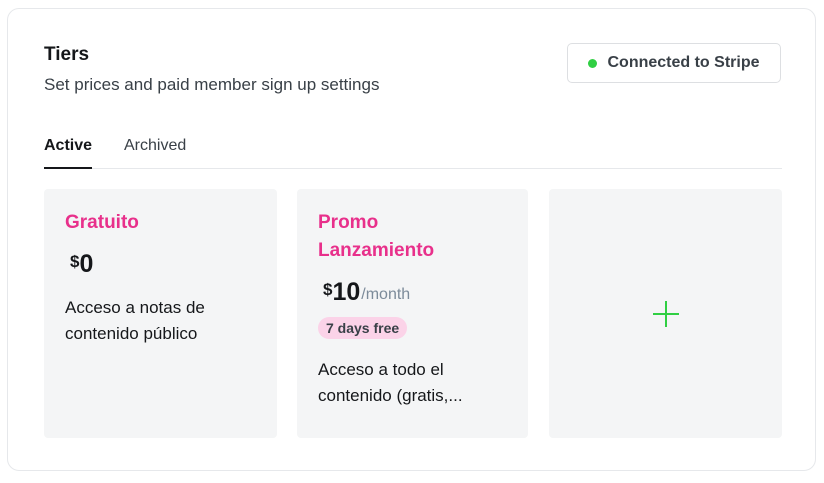 Image resolution: width=824 pixels, height=483 pixels. What do you see at coordinates (86, 264) in the screenshot?
I see `tier-amount: 0` at bounding box center [86, 264].